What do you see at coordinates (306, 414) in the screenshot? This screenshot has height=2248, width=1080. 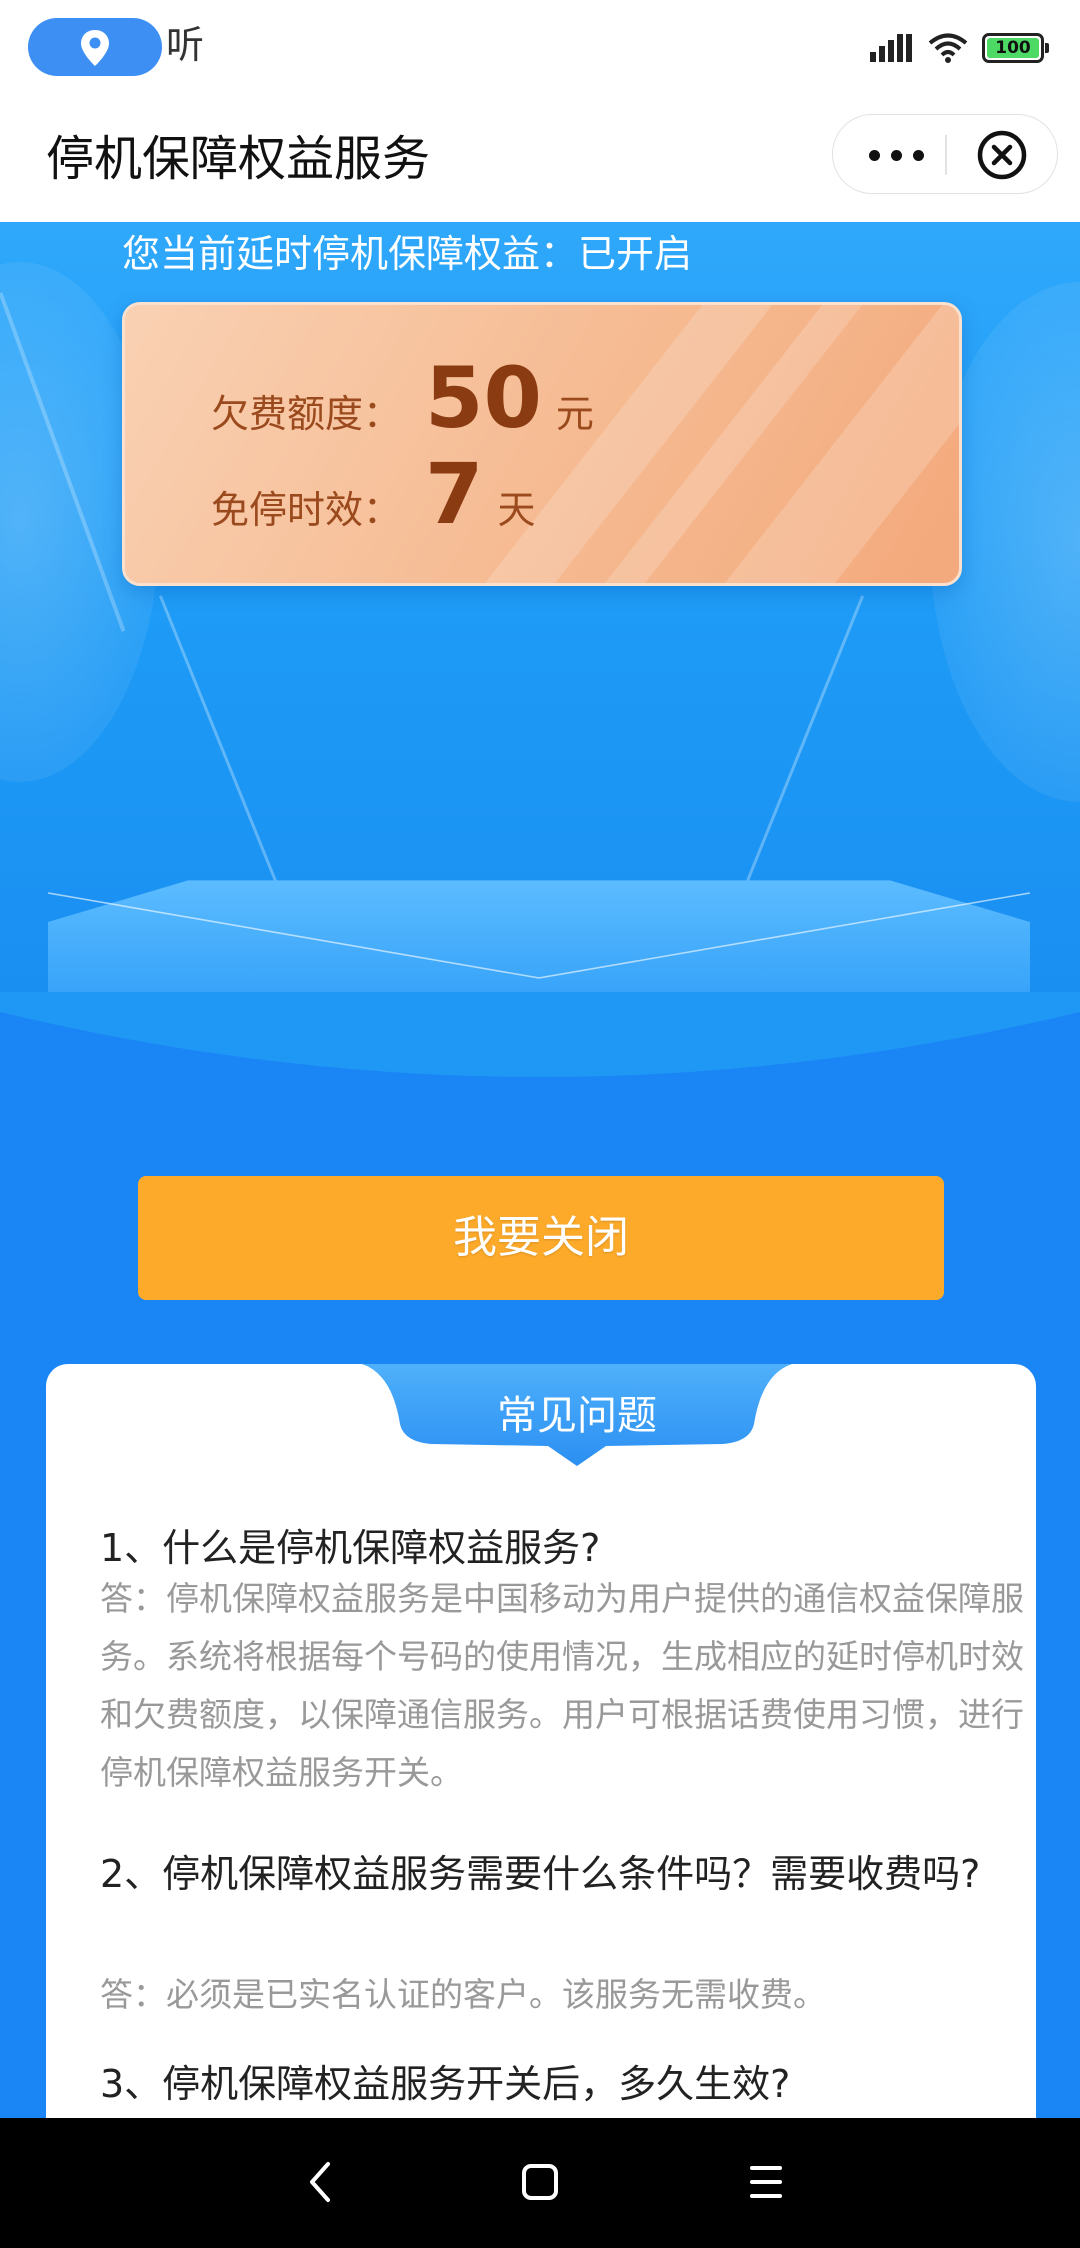 I see `debt-limit-label: 欠费额度：` at bounding box center [306, 414].